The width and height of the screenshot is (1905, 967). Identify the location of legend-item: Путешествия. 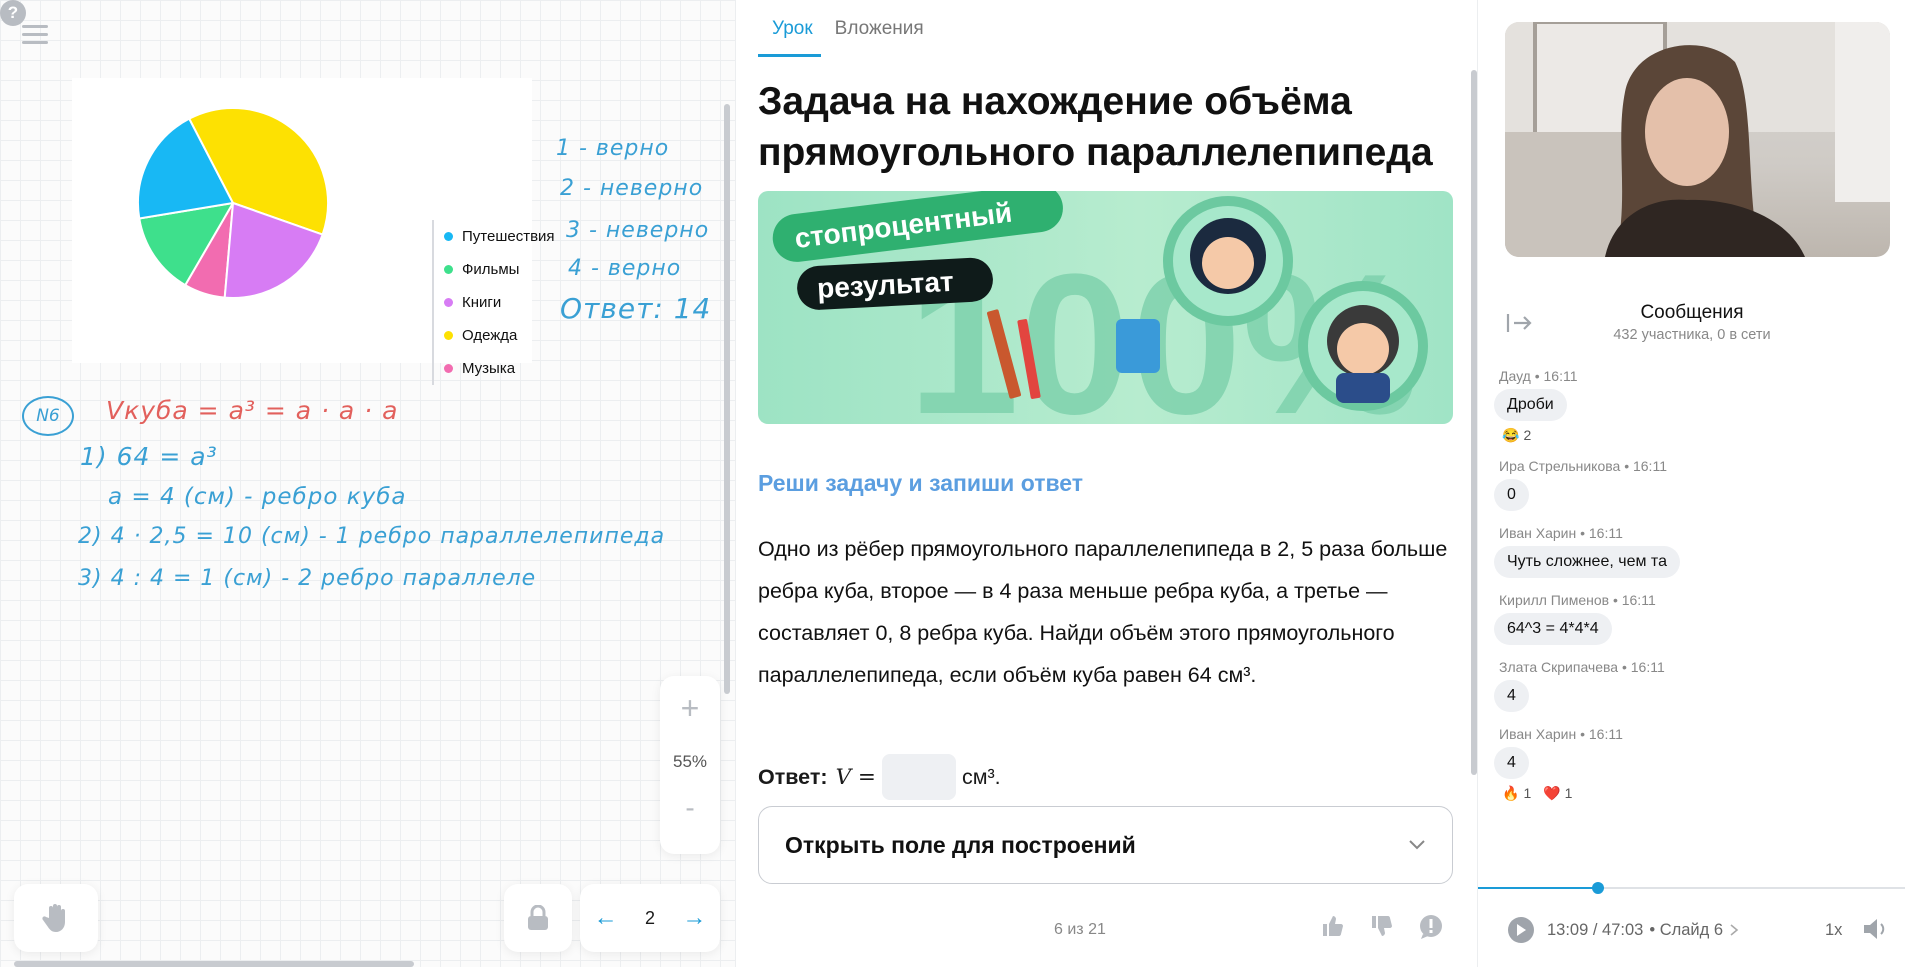
(499, 236).